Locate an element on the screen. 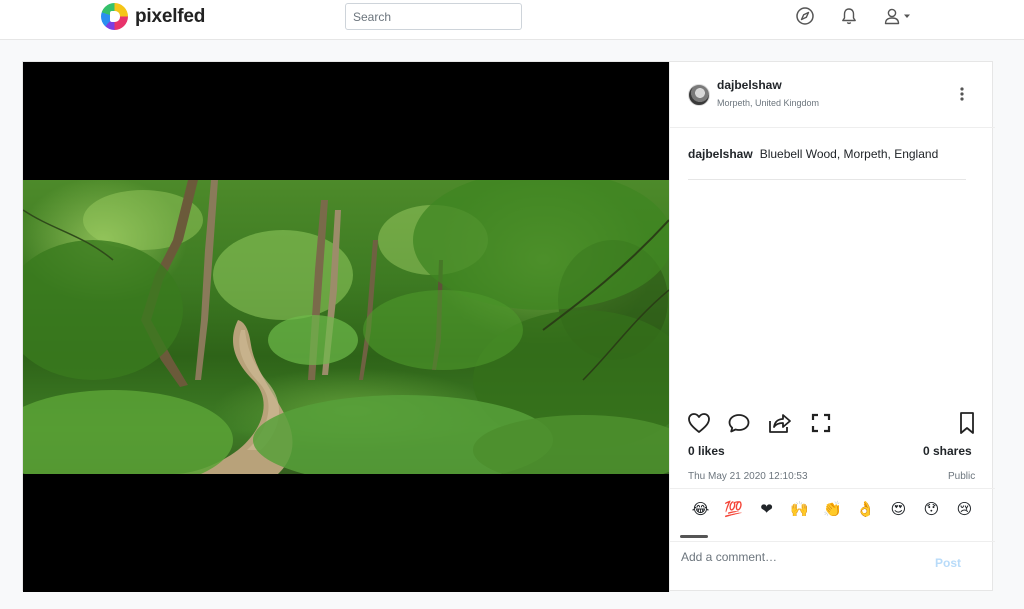 This screenshot has width=1024, height=609. post-author-header: dajbelshaw Morpeth, United Kingdom is located at coordinates (832, 95).